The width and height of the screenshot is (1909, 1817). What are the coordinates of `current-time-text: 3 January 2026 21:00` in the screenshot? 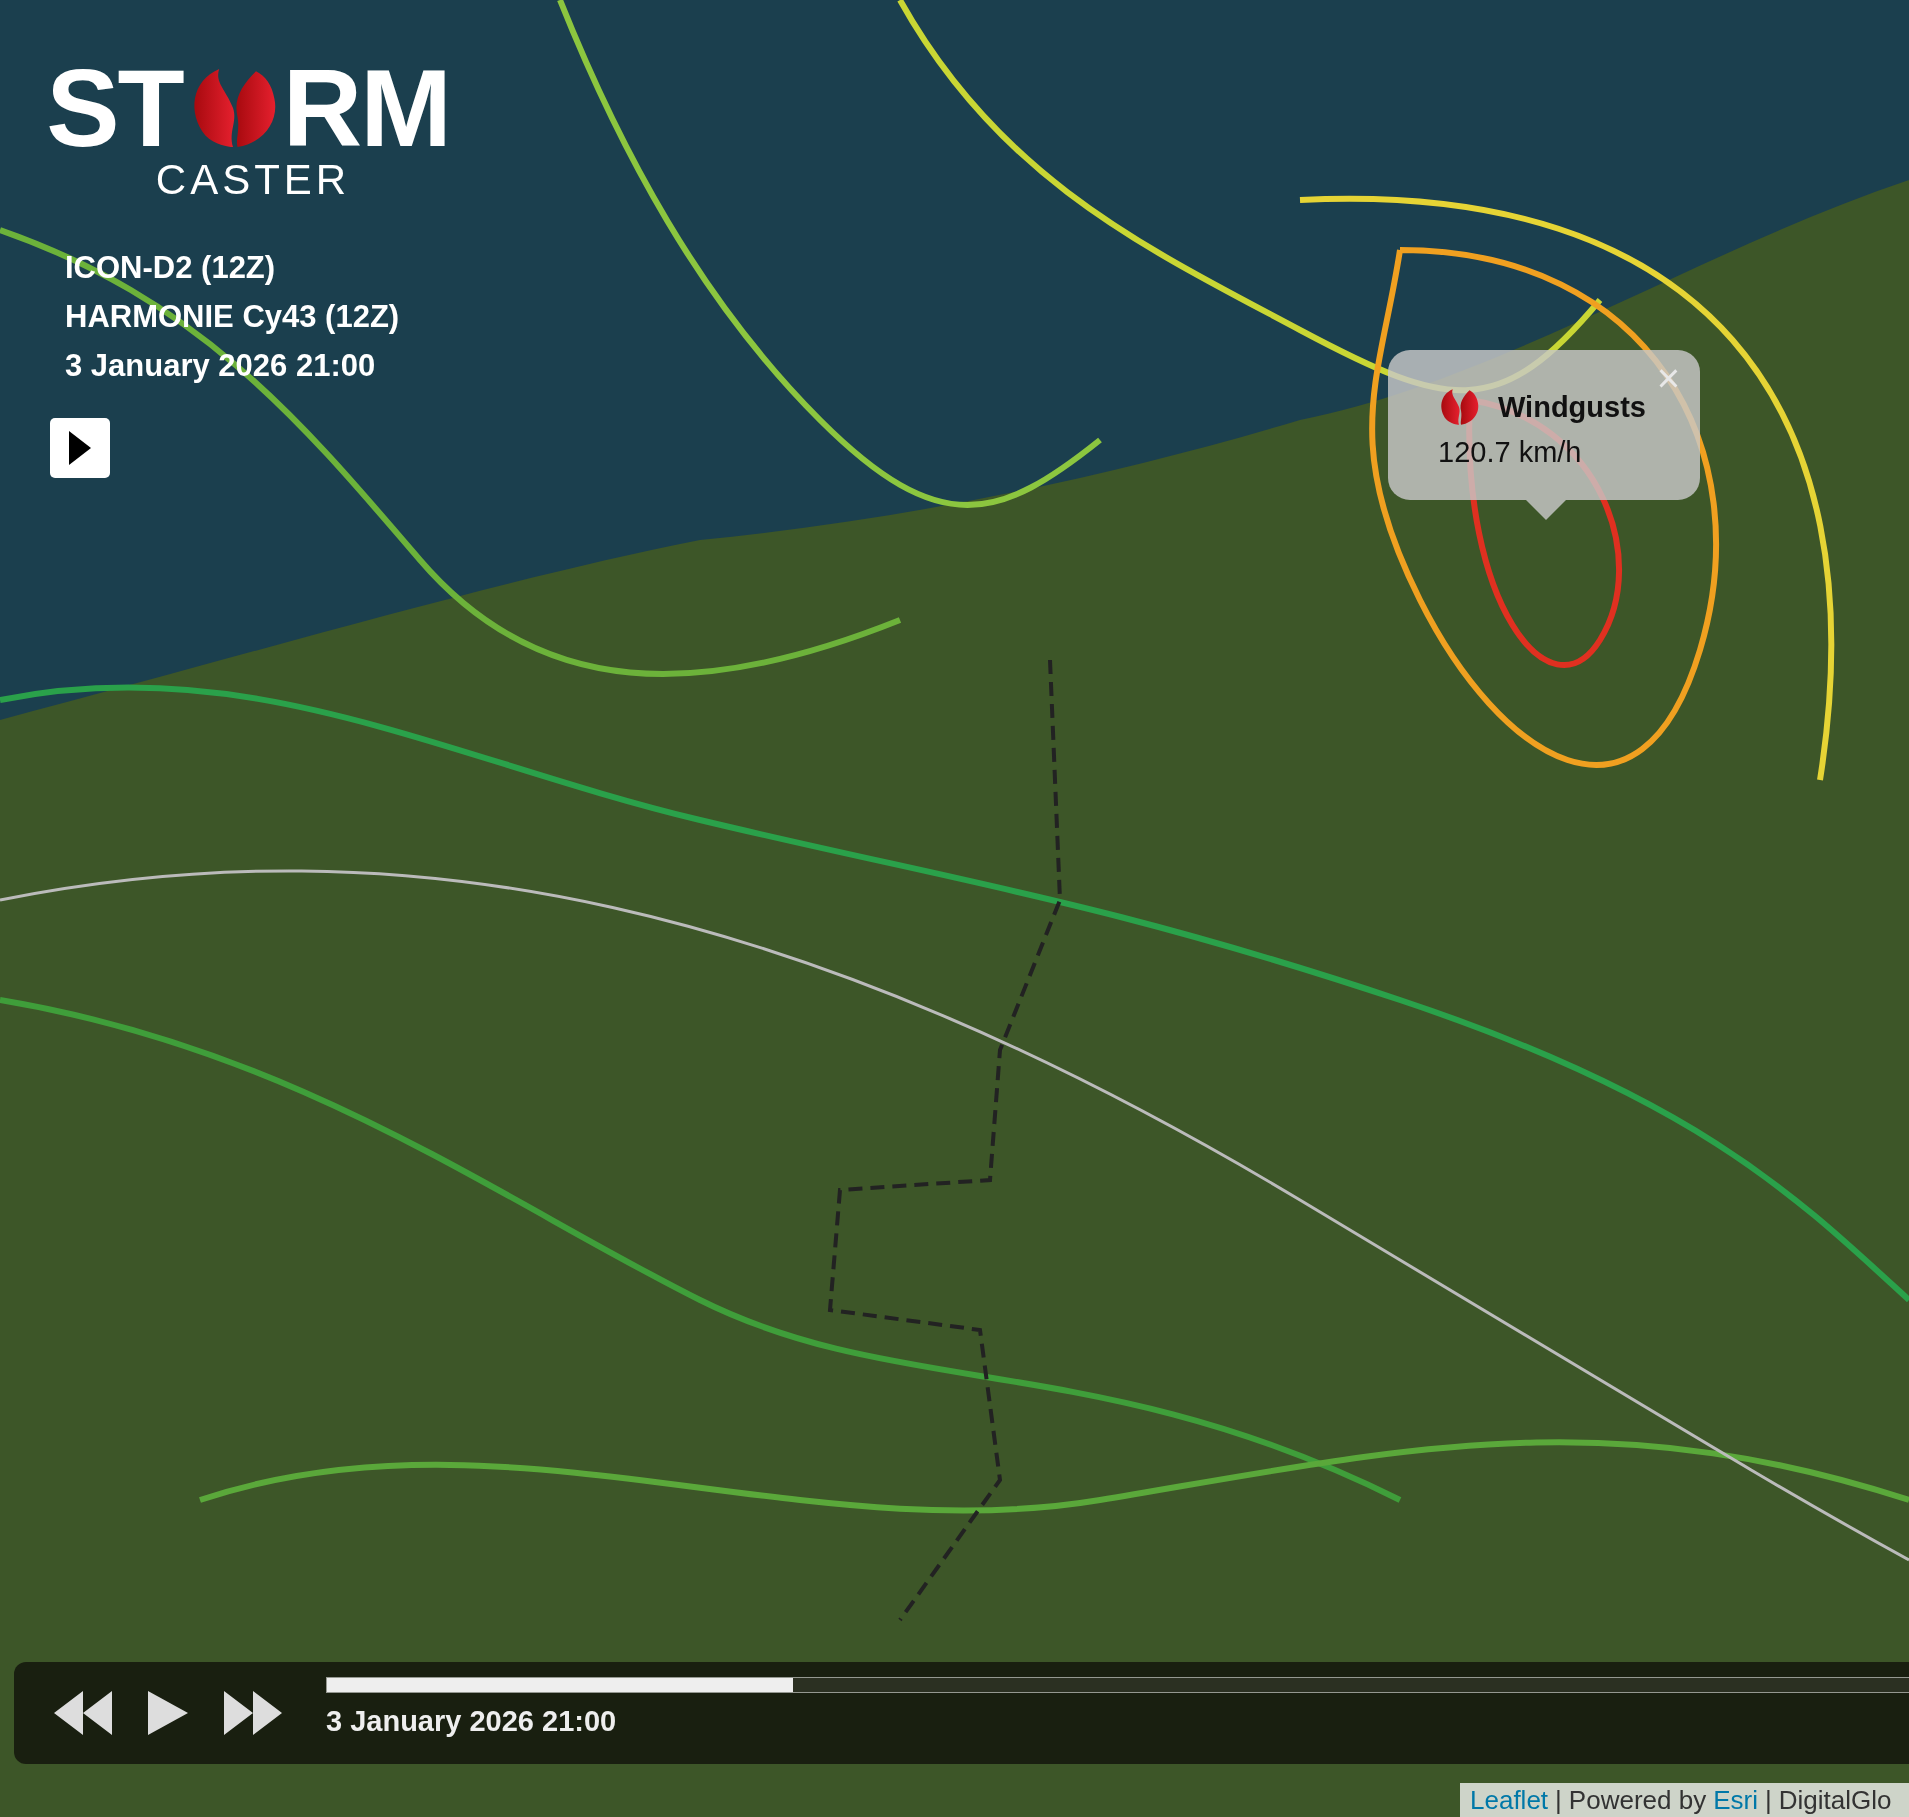 It's located at (472, 1721).